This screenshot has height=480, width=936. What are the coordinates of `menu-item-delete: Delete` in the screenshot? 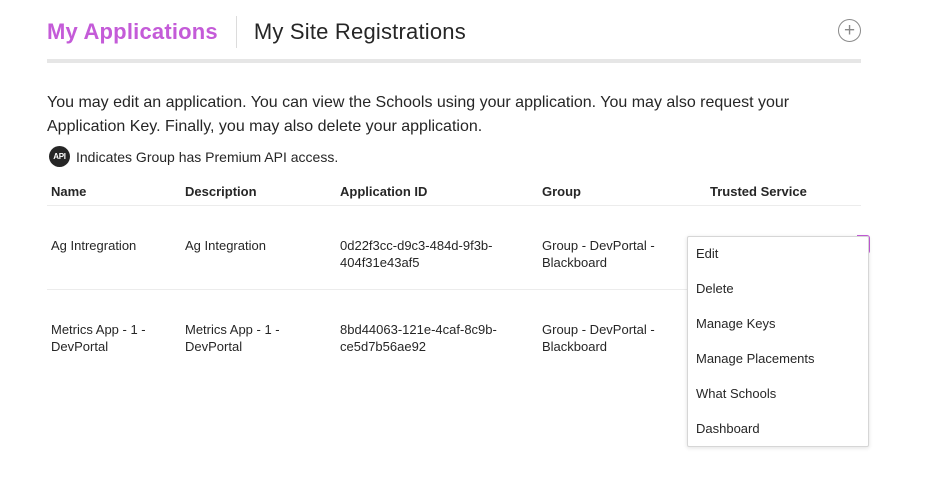 It's located at (715, 288).